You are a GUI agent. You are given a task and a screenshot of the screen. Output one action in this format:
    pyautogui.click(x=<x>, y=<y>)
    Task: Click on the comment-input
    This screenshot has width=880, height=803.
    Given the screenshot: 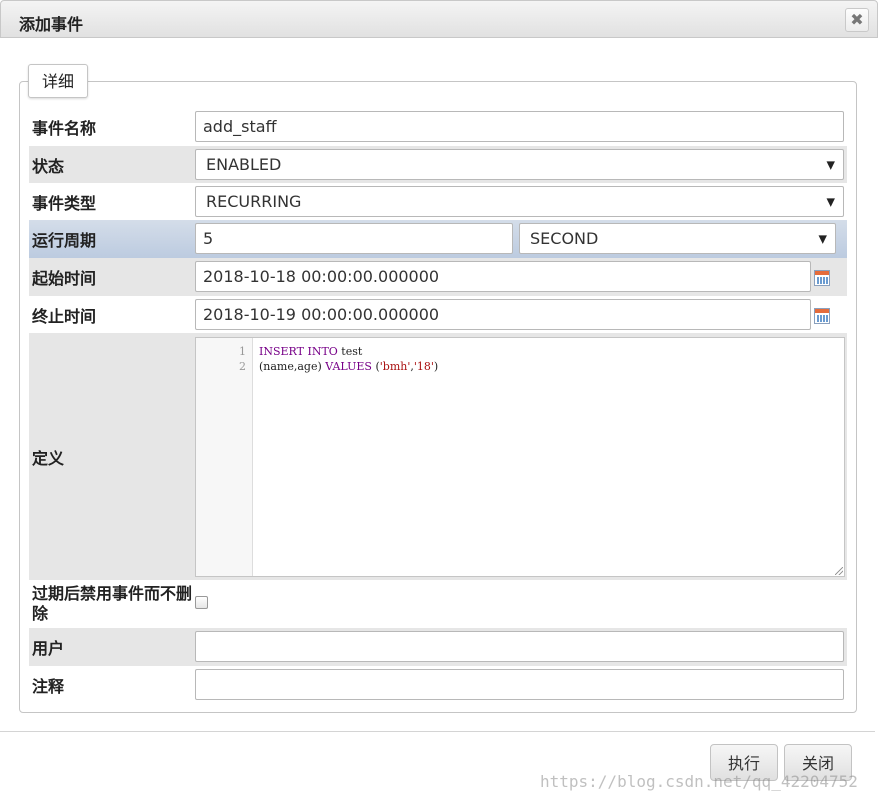 What is the action you would take?
    pyautogui.click(x=519, y=684)
    